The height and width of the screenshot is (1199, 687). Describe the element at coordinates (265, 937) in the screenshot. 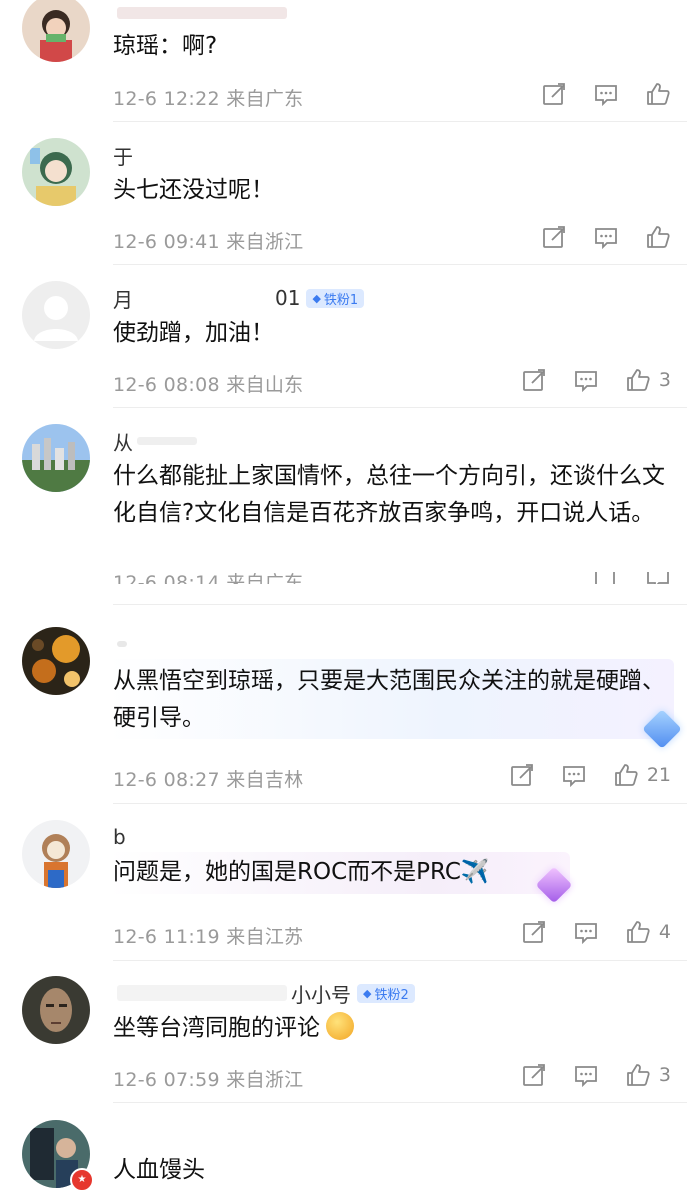

I see `comment-location: 来自江苏` at that location.